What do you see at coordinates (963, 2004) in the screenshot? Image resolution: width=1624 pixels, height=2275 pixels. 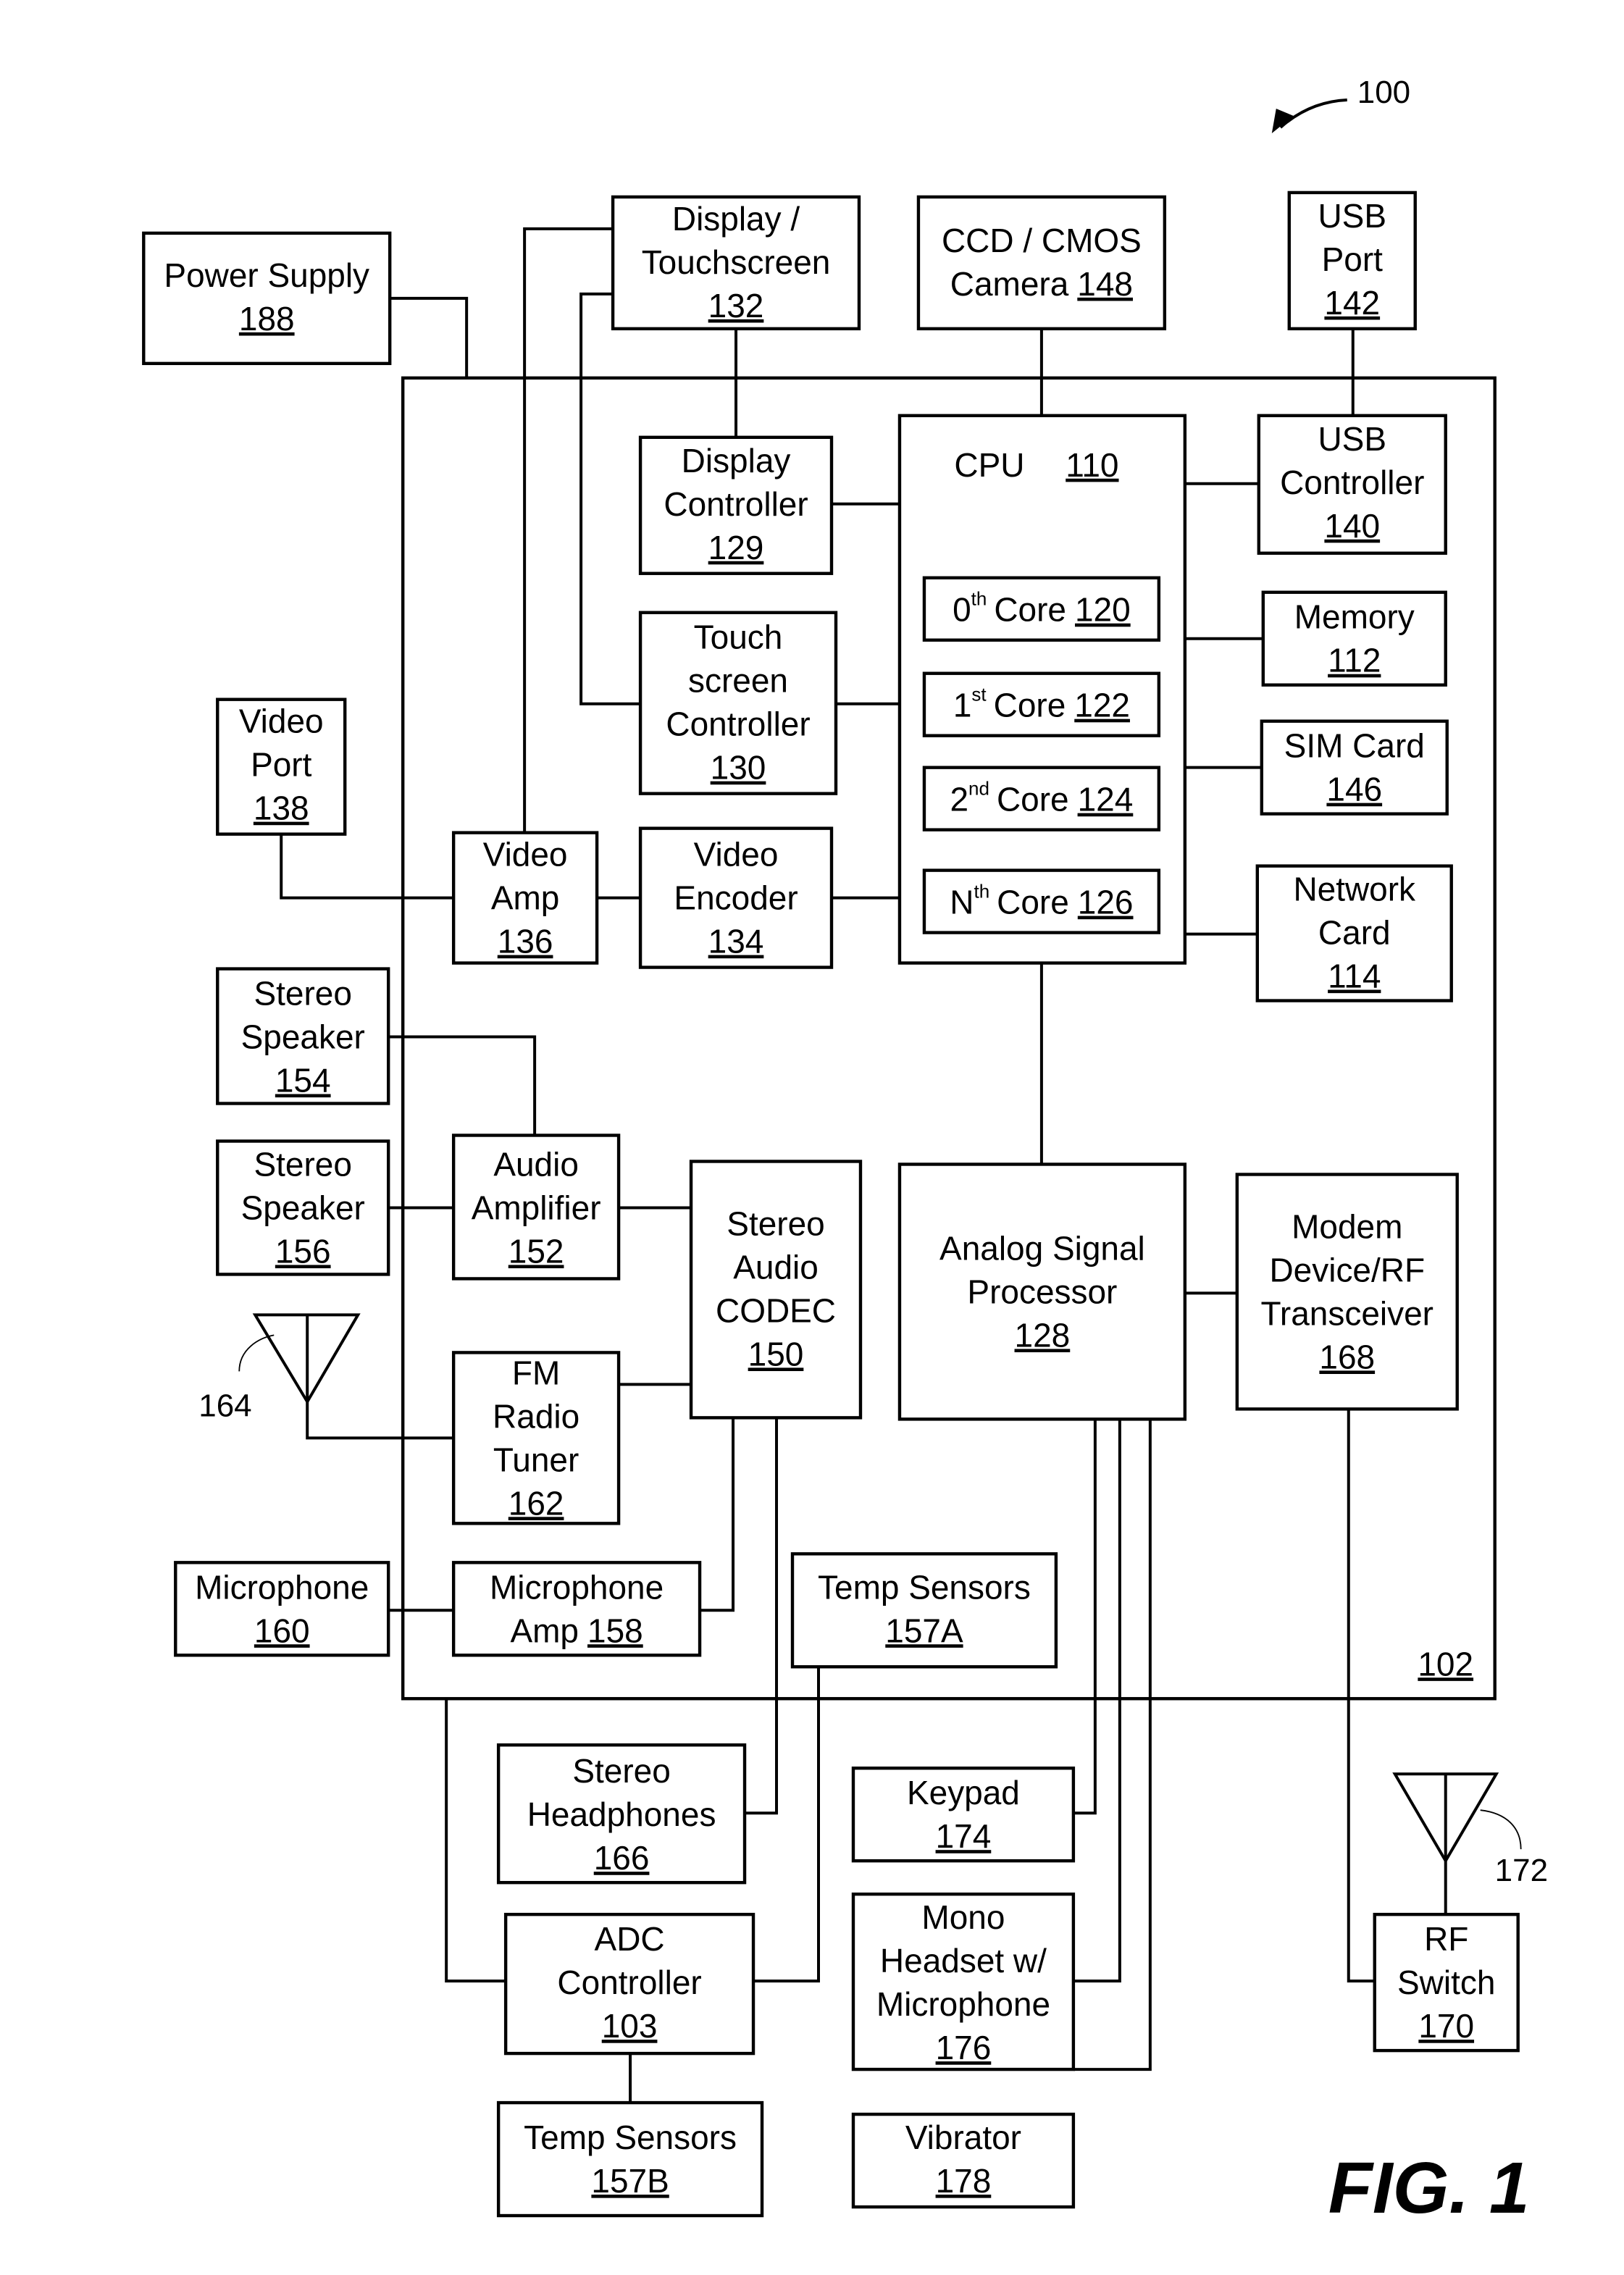 I see `mono-headset-label-2: Microphone` at bounding box center [963, 2004].